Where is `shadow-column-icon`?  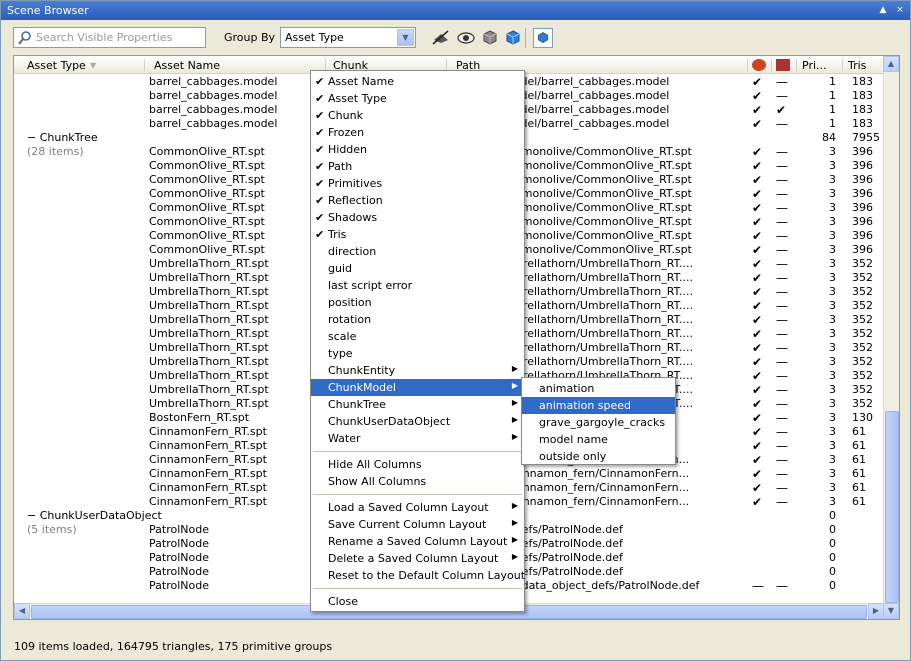
shadow-column-icon is located at coordinates (783, 65).